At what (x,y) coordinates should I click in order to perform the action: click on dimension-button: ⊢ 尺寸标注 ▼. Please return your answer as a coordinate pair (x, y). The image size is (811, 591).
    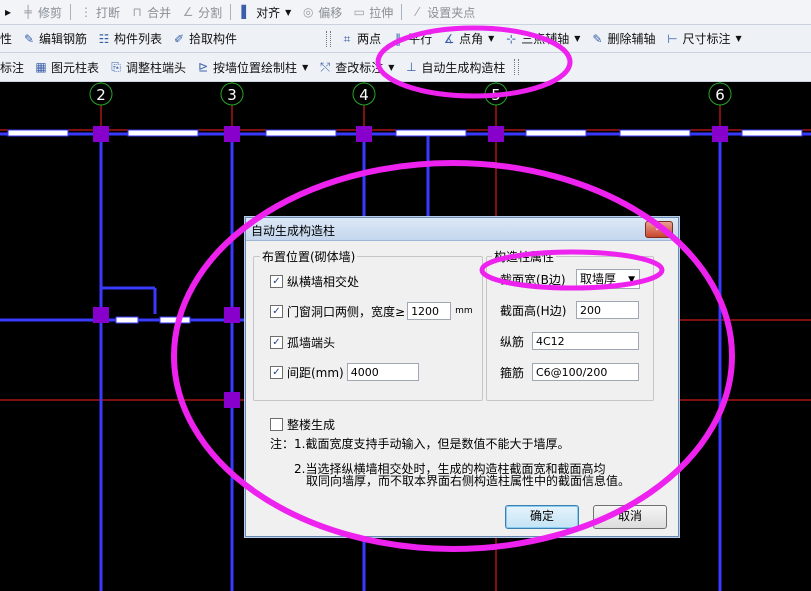
    Looking at the image, I should click on (703, 39).